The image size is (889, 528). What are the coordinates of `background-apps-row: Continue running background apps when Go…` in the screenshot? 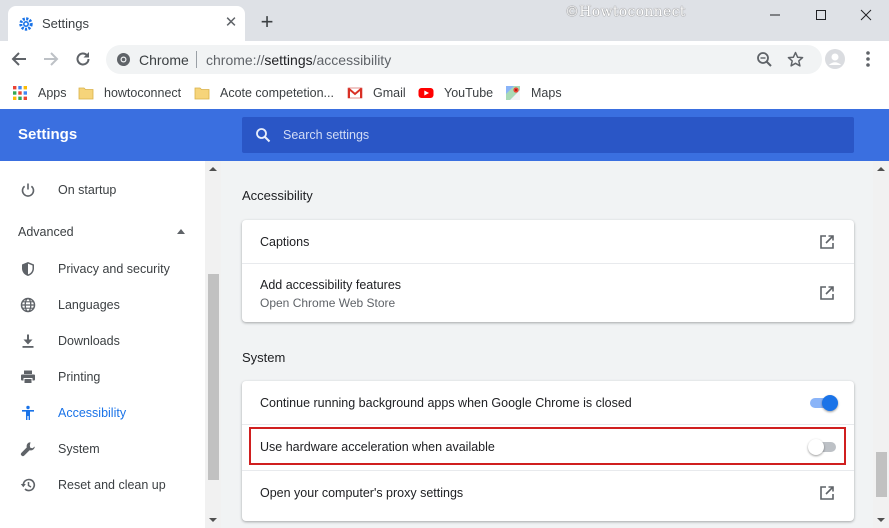 It's located at (548, 402).